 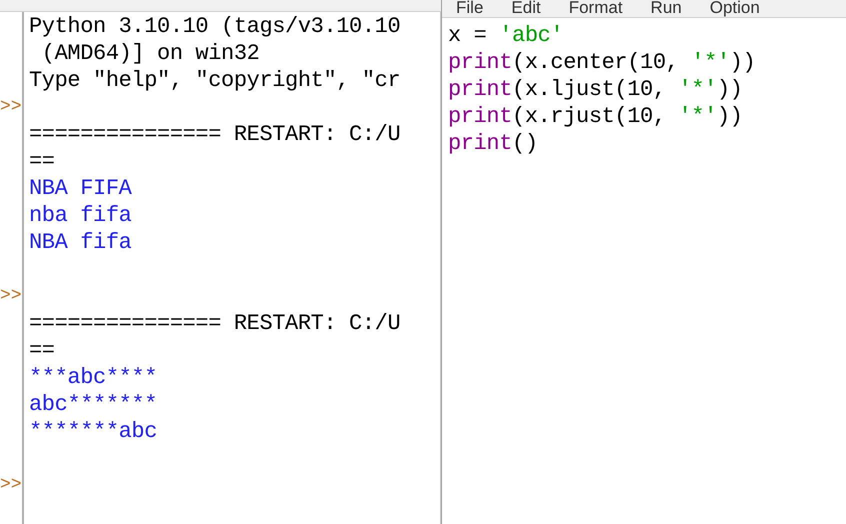 What do you see at coordinates (595, 89) in the screenshot?
I see `code-line: print(x.ljust(10, '*'))` at bounding box center [595, 89].